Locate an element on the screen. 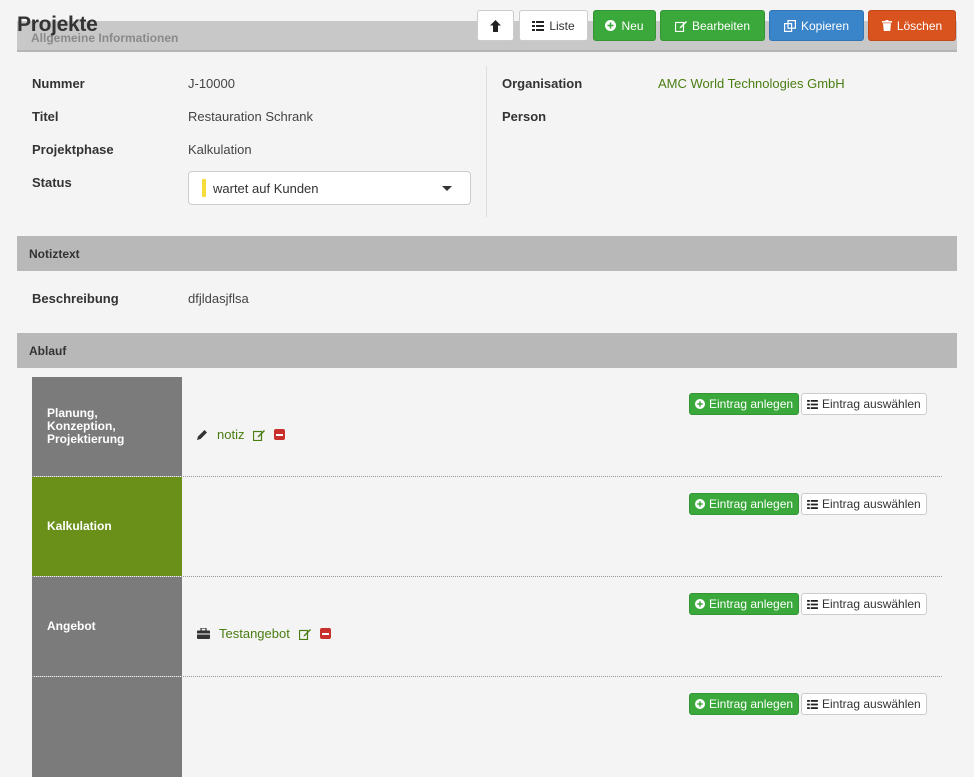 The width and height of the screenshot is (974, 777). list-button-label: Liste is located at coordinates (562, 25).